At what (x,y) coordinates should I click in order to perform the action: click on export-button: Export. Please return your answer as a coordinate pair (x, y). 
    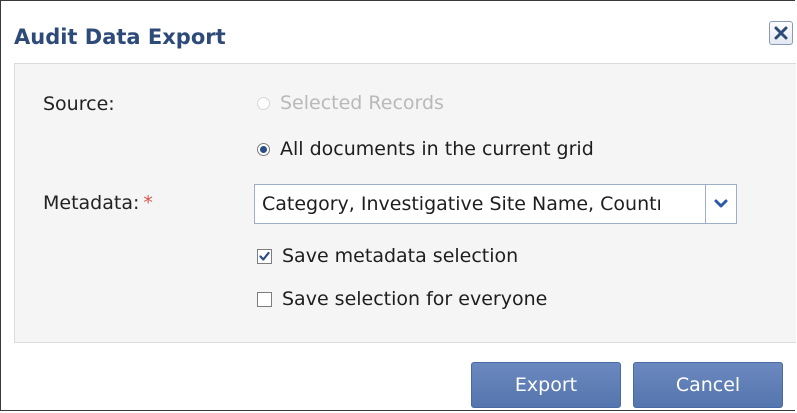
    Looking at the image, I should click on (546, 385).